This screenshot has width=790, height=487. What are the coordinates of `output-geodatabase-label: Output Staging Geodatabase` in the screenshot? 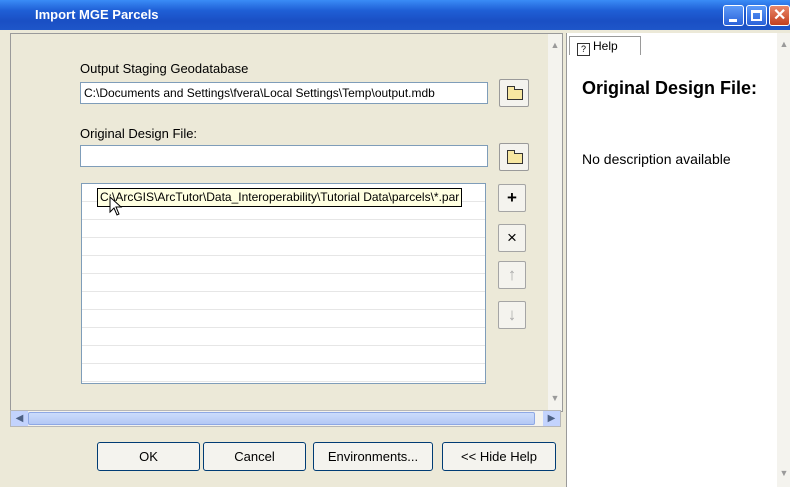 It's located at (164, 68).